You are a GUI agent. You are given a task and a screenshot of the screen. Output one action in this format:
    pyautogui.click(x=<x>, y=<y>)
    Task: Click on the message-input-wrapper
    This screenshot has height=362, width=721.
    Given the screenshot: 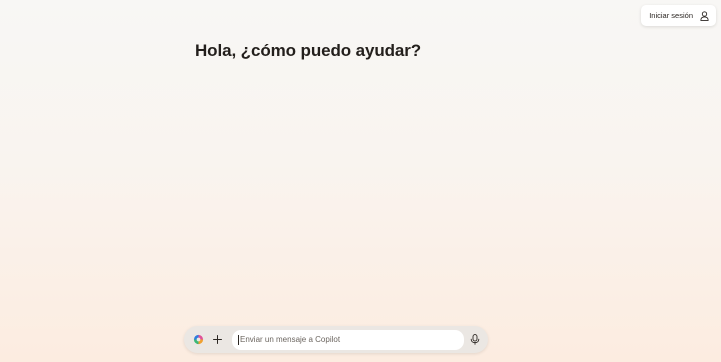 What is the action you would take?
    pyautogui.click(x=348, y=339)
    